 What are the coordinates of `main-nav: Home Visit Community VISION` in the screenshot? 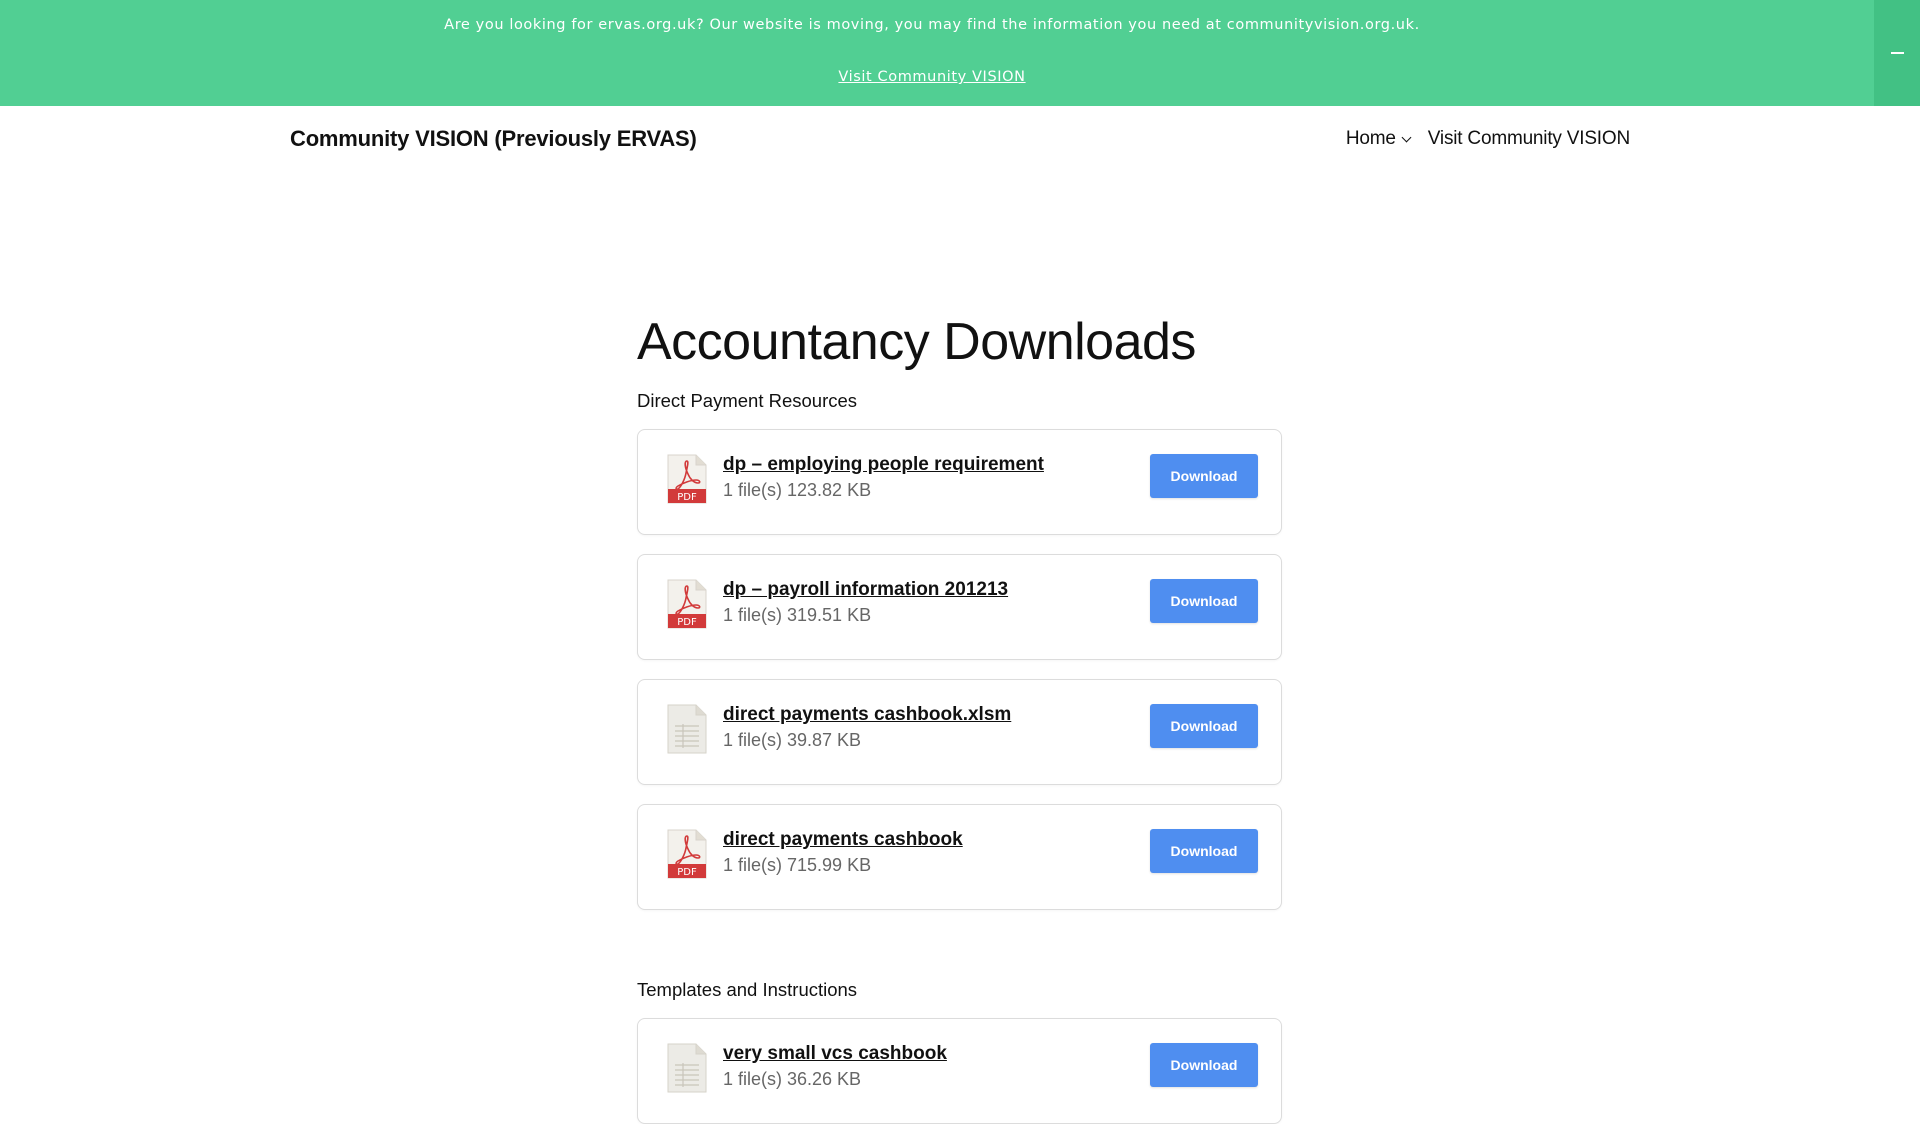 It's located at (1488, 139).